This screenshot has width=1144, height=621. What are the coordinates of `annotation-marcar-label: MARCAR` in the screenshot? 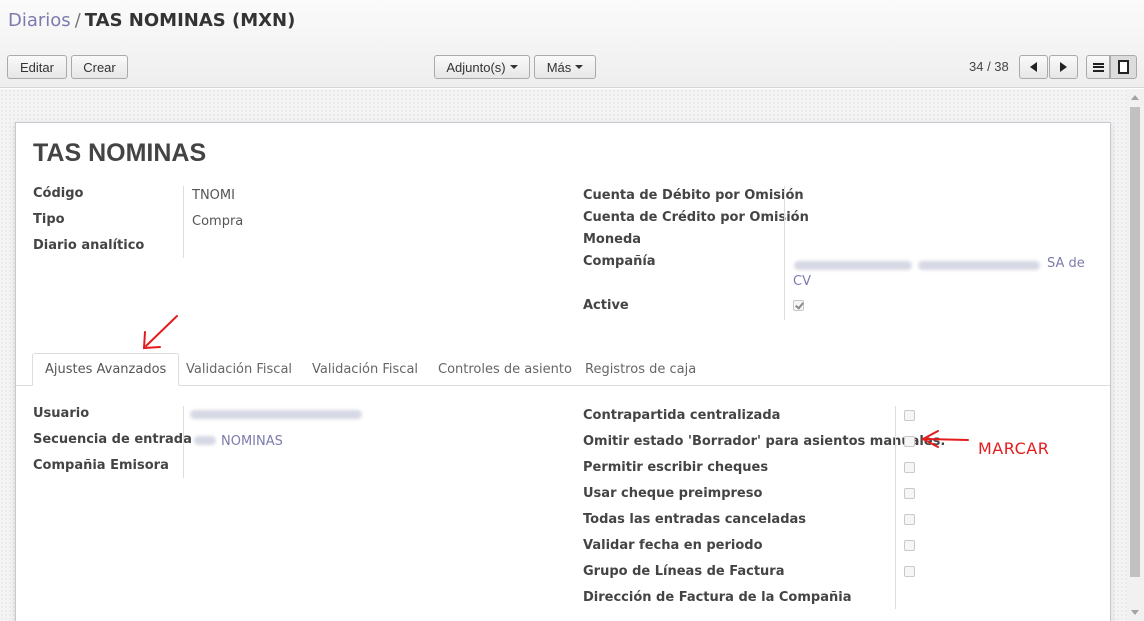 It's located at (1014, 448).